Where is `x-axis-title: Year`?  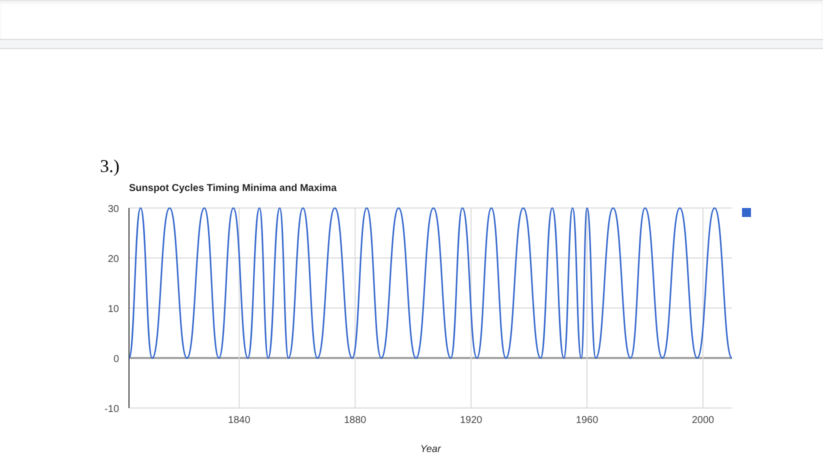
x-axis-title: Year is located at coordinates (430, 449).